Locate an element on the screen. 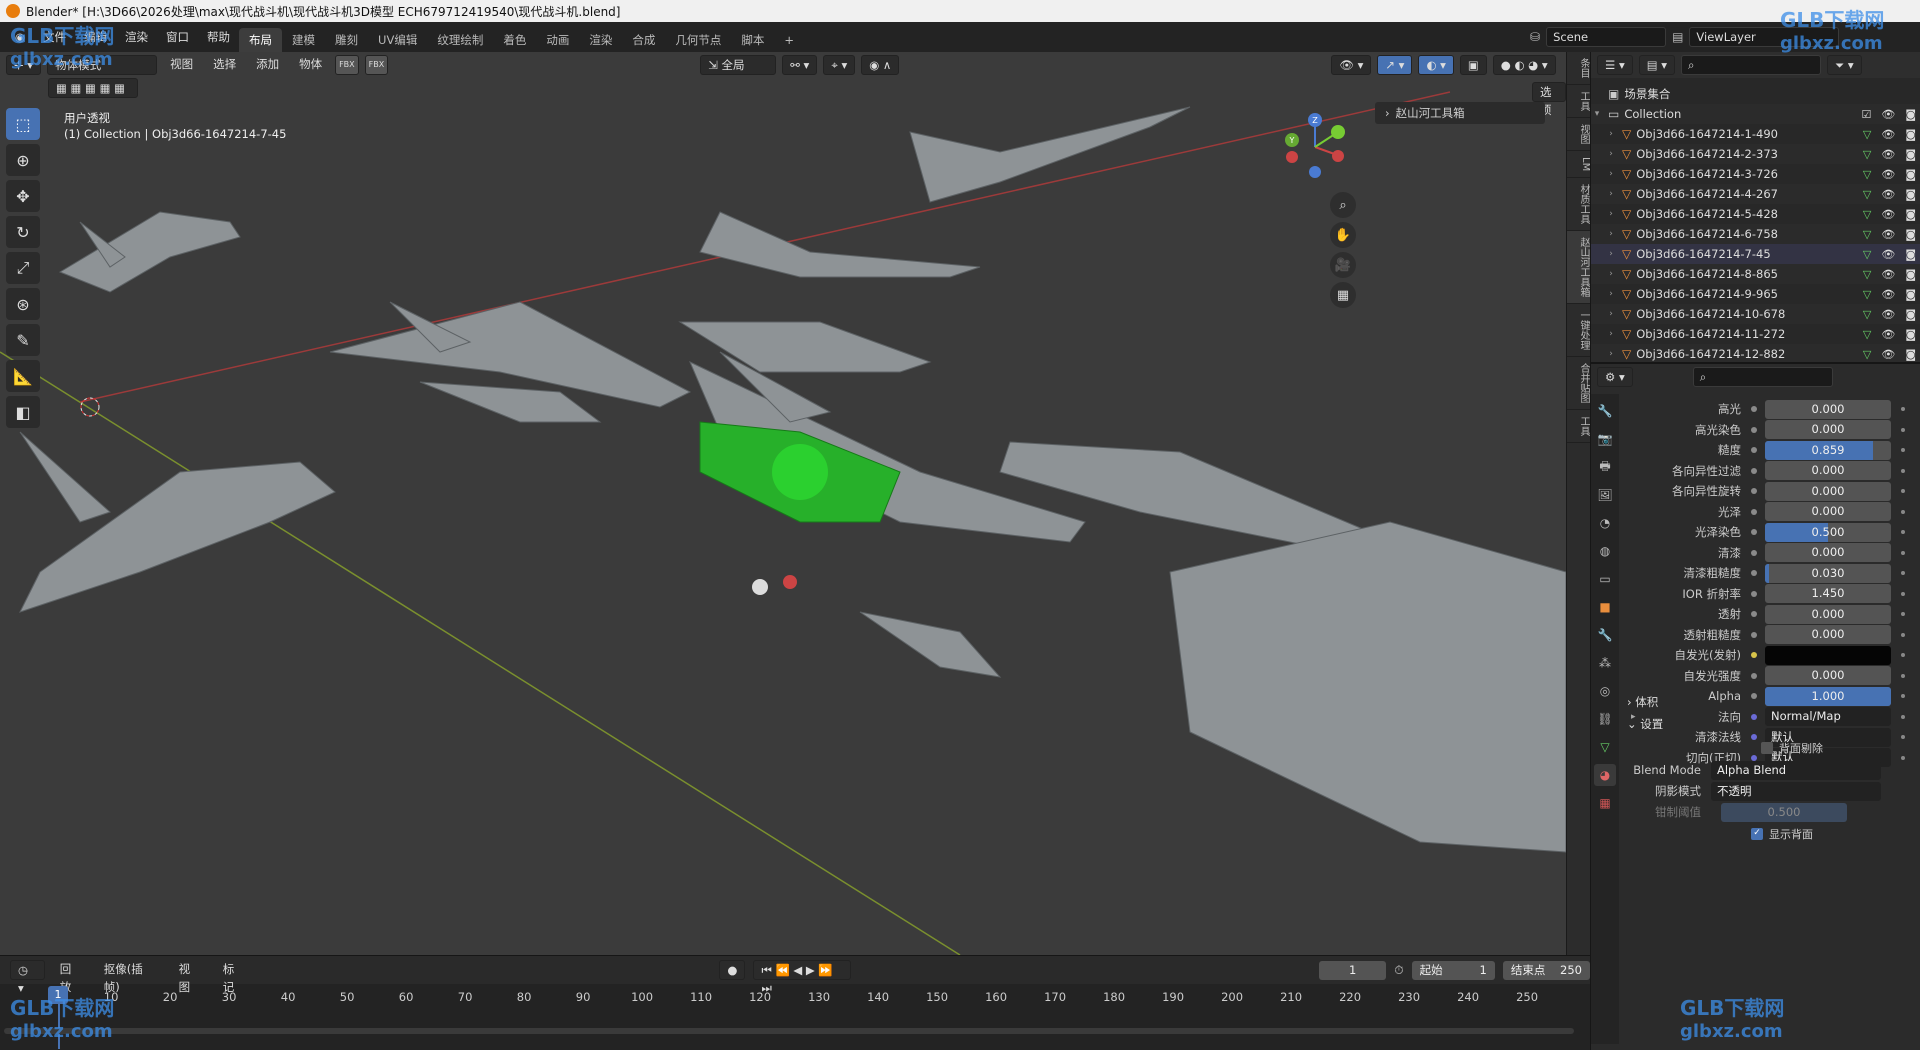  playback-controls: ⏮ ⏪ ◀ ▶ ⏩ ⏭ is located at coordinates (802, 977).